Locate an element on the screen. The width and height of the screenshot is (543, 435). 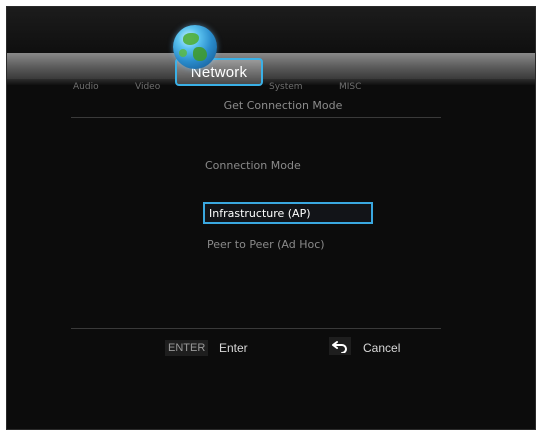
tab-video: Video is located at coordinates (147, 87).